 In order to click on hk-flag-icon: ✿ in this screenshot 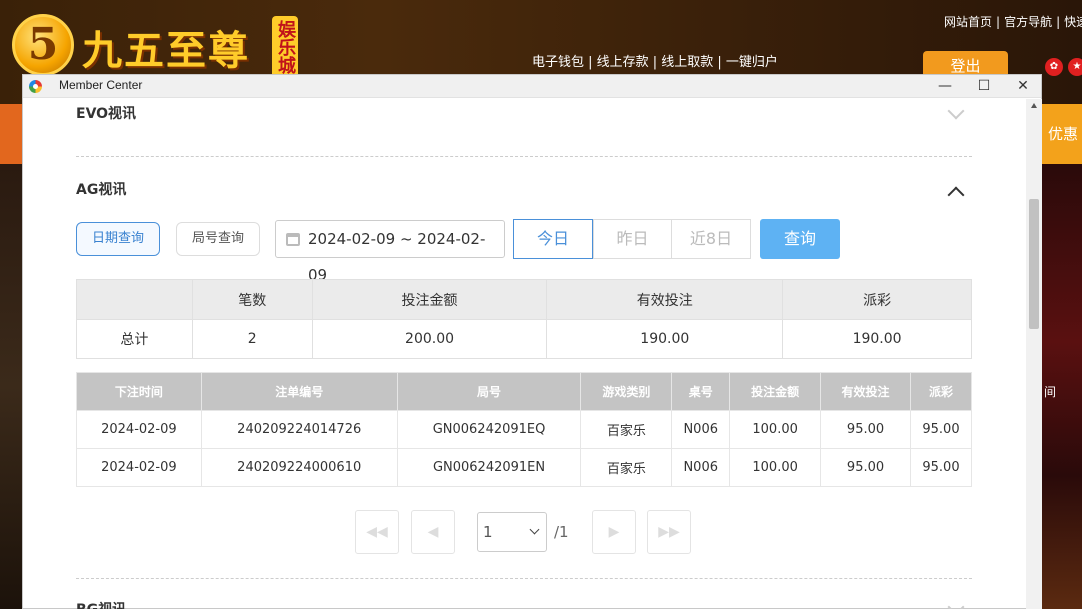, I will do `click(1054, 67)`.